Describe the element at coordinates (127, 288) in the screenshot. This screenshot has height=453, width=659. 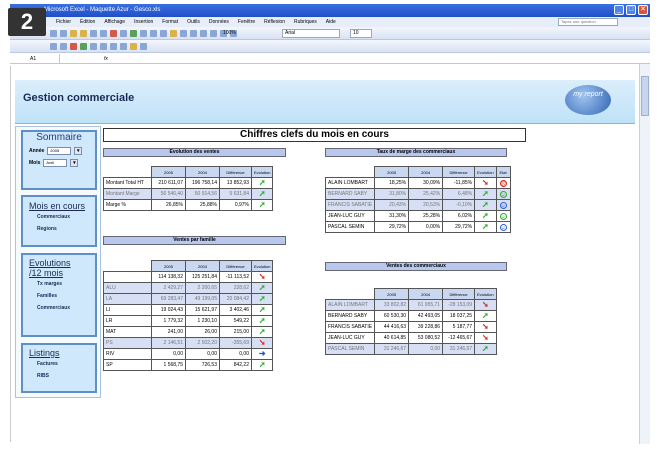
I see `row-label: ALU` at that location.